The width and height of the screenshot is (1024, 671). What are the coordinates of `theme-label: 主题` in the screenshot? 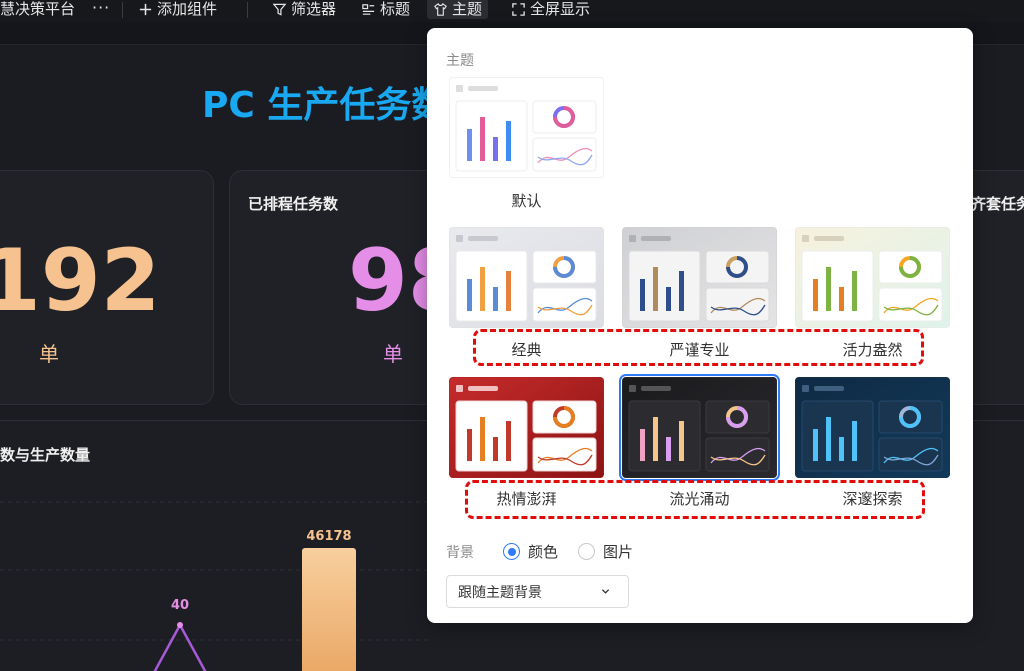 It's located at (467, 9).